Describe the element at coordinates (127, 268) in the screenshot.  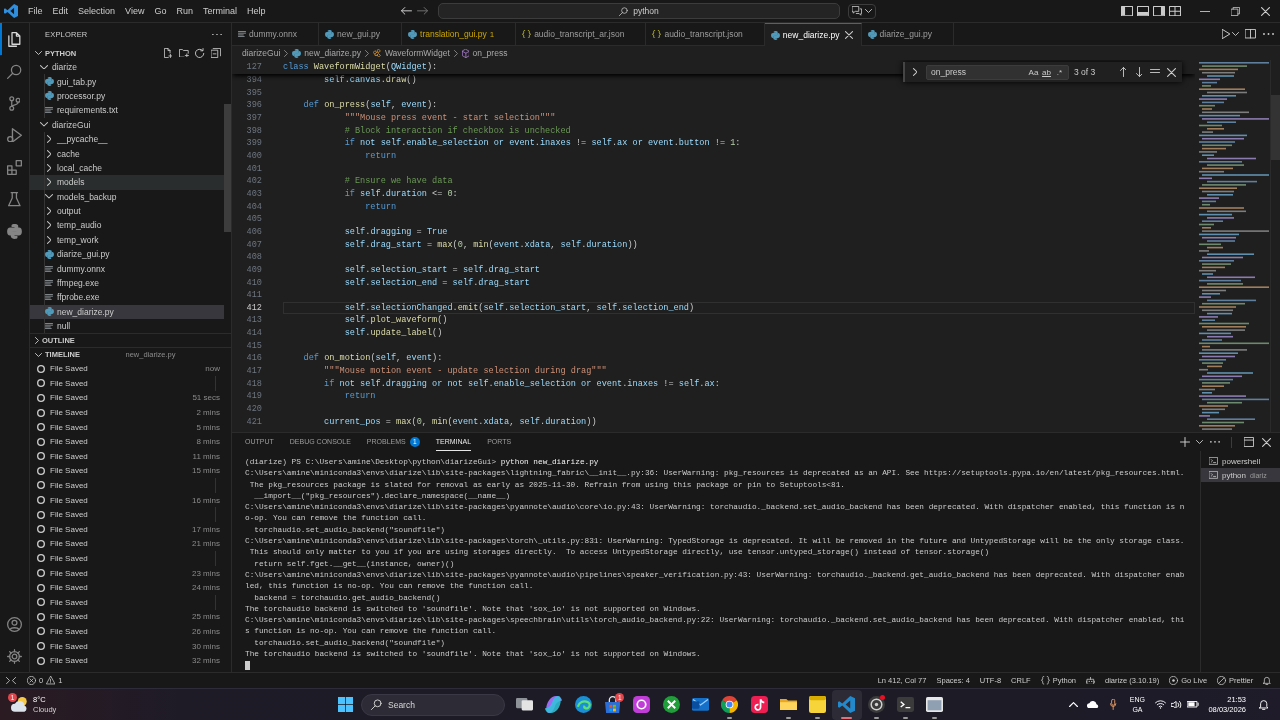
I see `tree-item: dummy.onnx` at that location.